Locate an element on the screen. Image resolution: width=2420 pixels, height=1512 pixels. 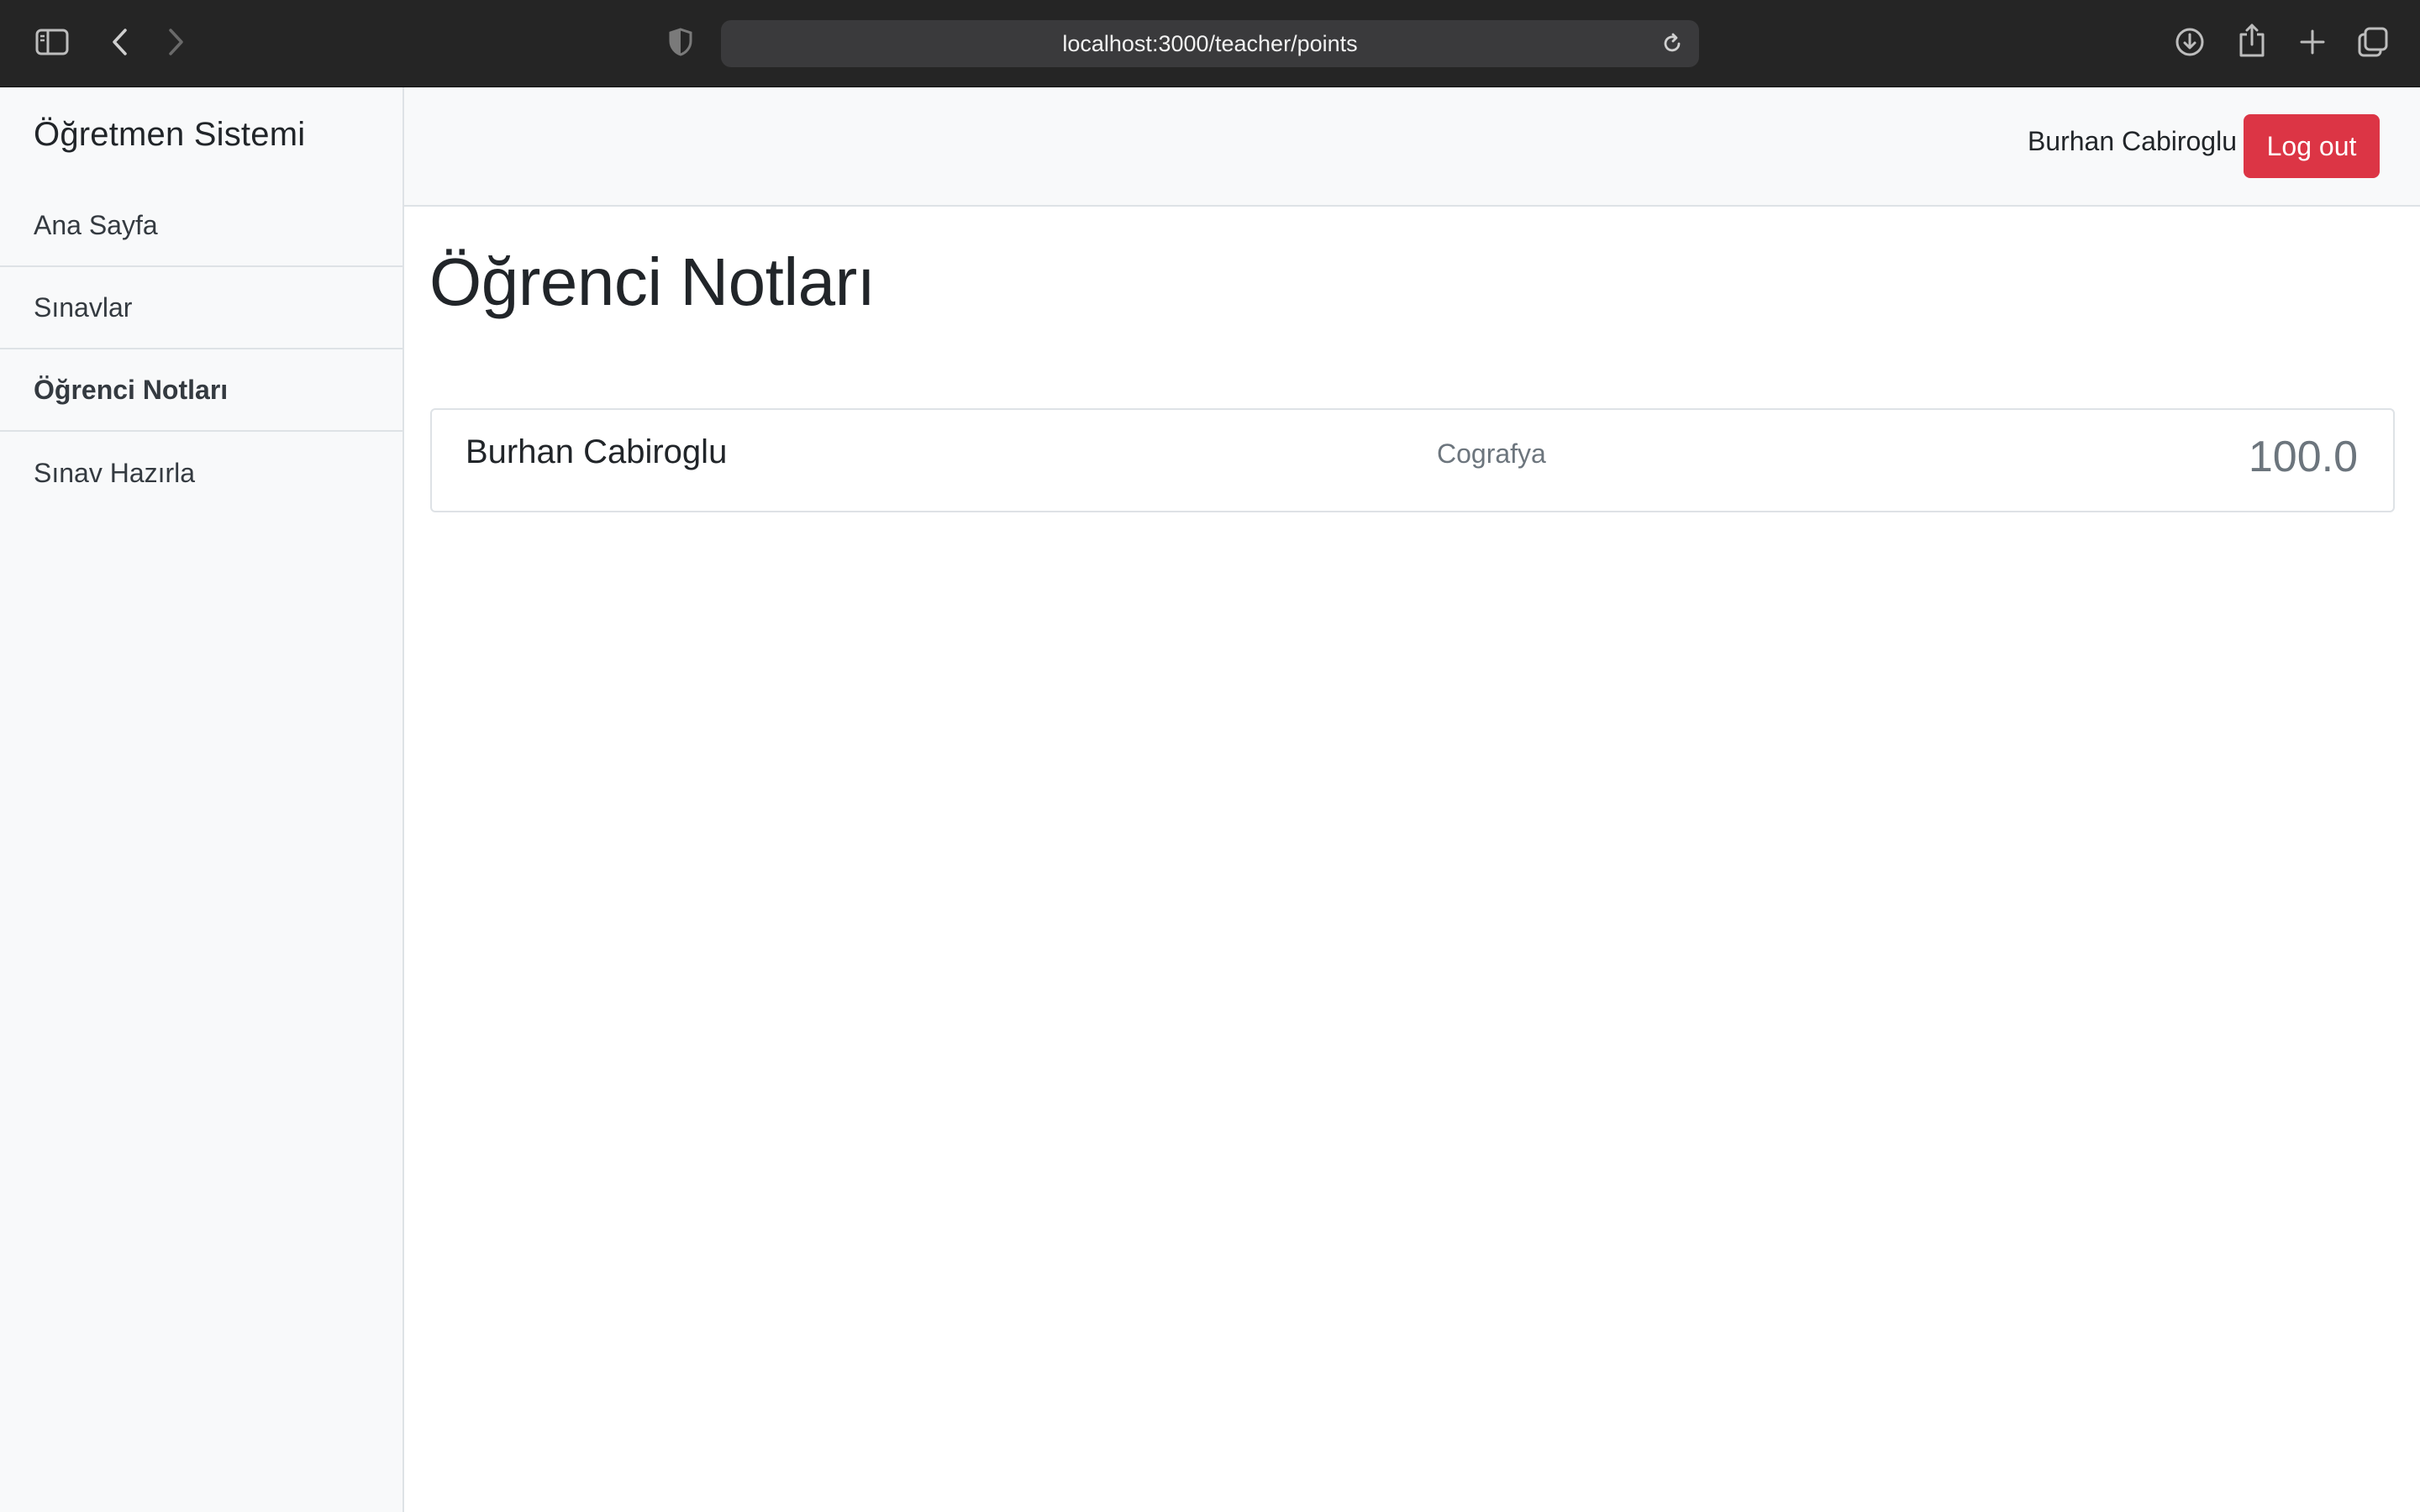
grade-list-item: Burhan Cabiroglu Cografya 100.0 is located at coordinates (1412, 460).